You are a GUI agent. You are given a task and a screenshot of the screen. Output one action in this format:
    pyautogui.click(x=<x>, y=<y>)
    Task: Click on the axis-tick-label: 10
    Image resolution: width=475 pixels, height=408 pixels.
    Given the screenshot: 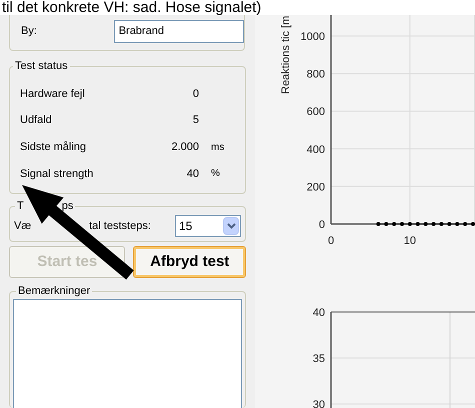 What is the action you would take?
    pyautogui.click(x=410, y=241)
    